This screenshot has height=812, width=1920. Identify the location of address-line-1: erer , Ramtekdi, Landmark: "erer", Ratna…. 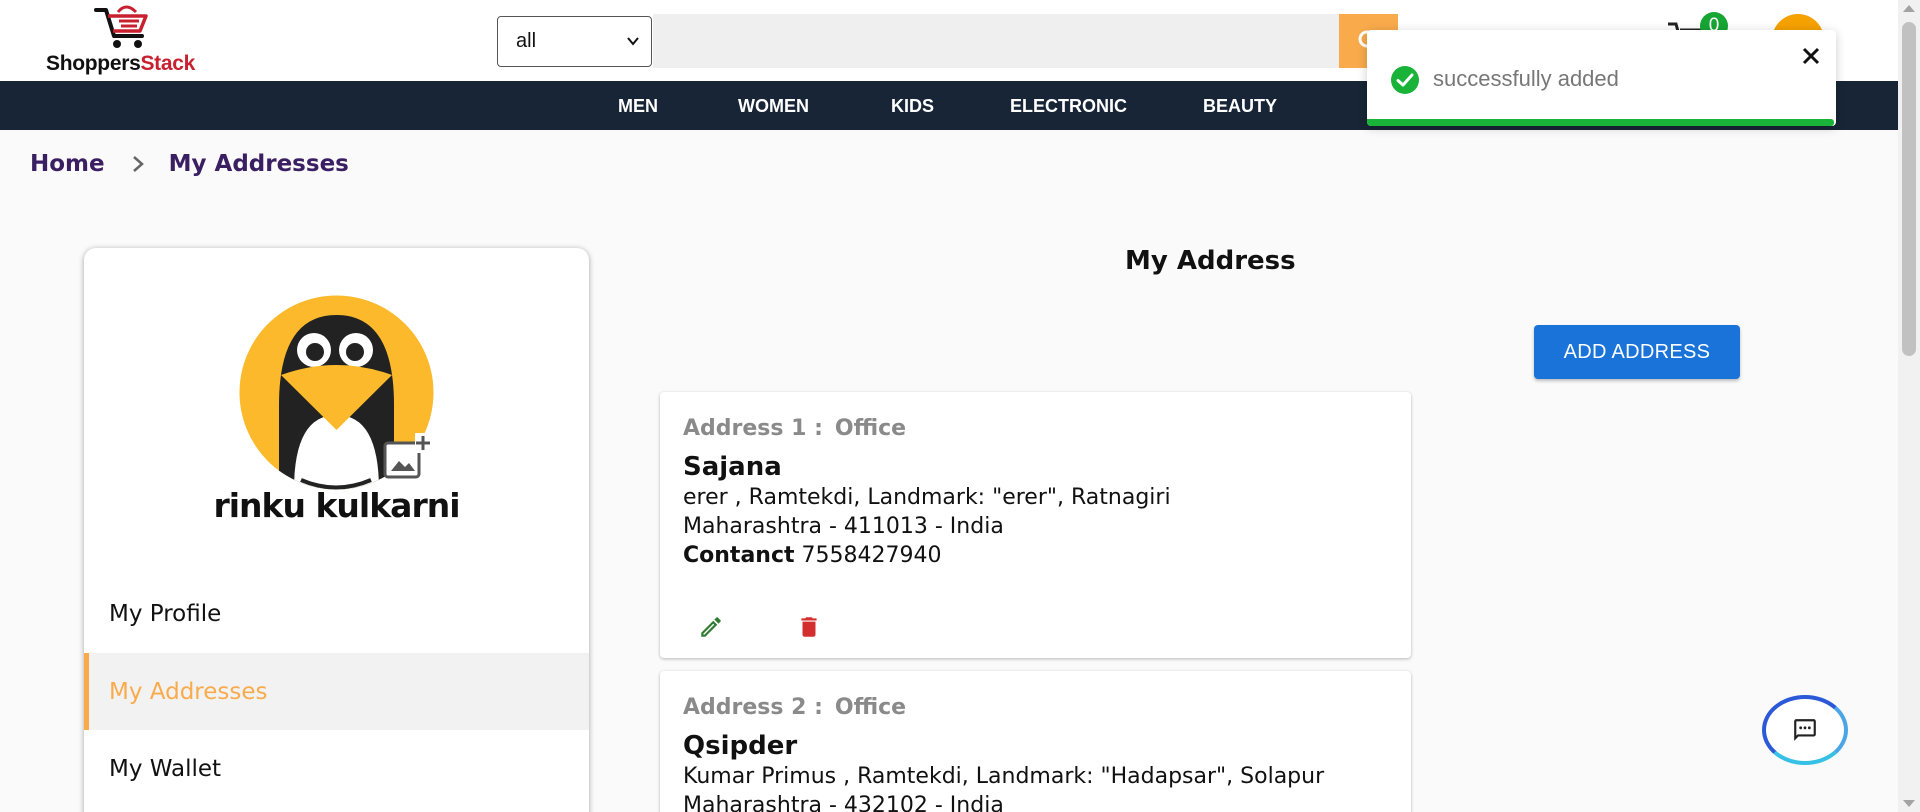
(927, 497).